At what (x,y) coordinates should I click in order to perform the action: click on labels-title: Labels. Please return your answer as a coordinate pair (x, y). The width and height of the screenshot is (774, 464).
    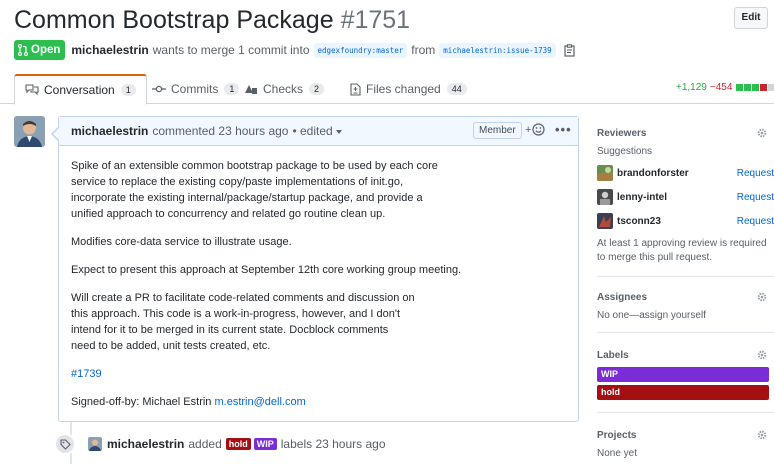
    Looking at the image, I should click on (613, 355).